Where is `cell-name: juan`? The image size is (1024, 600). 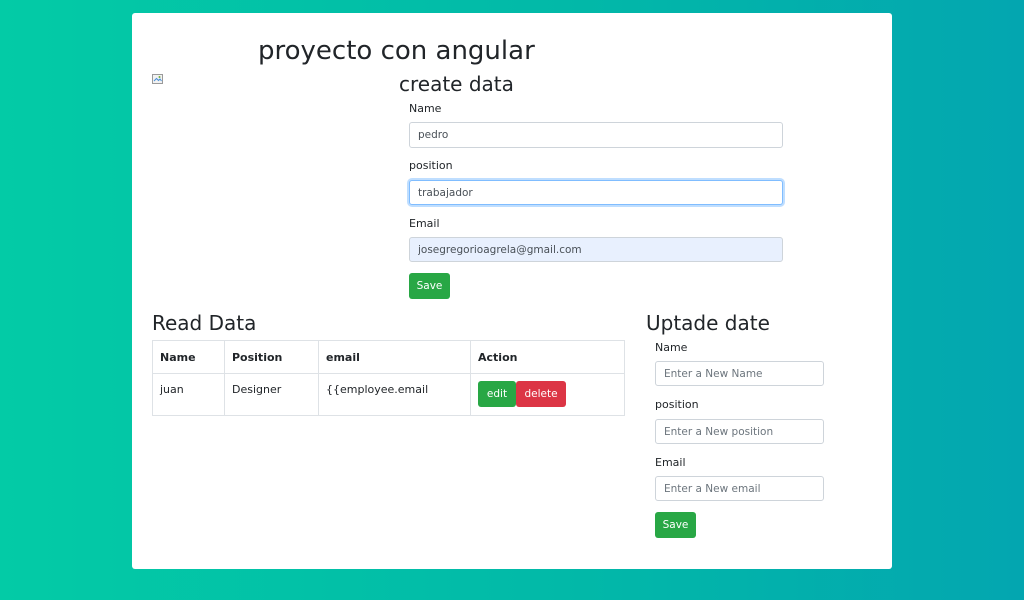
cell-name: juan is located at coordinates (188, 394).